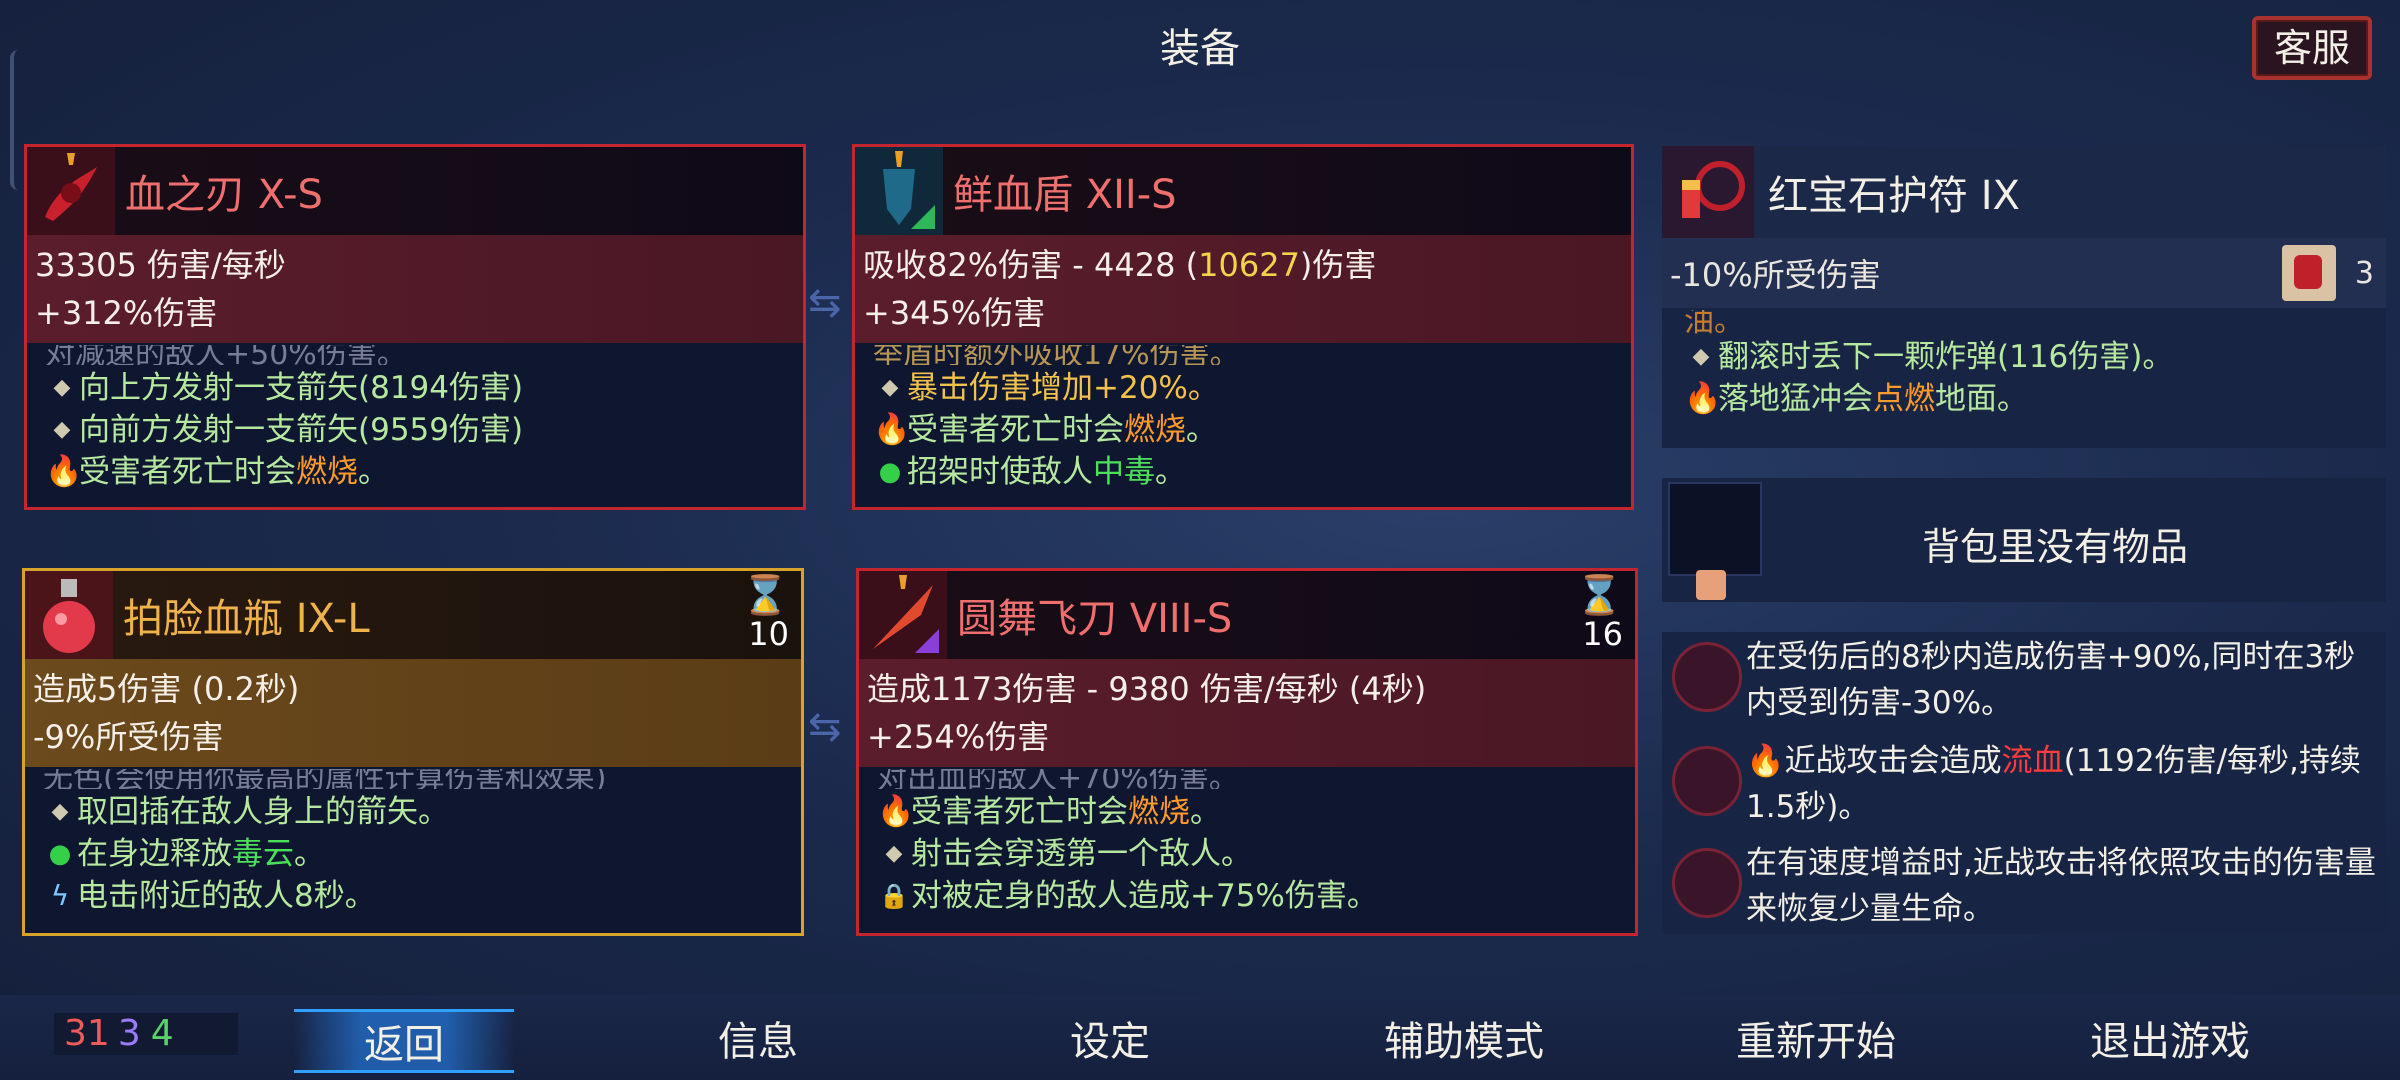  Describe the element at coordinates (1256, 896) in the screenshot. I see `skill-effect-rooted: 🔒 对被定身的敌人造成+75%伤害。` at that location.